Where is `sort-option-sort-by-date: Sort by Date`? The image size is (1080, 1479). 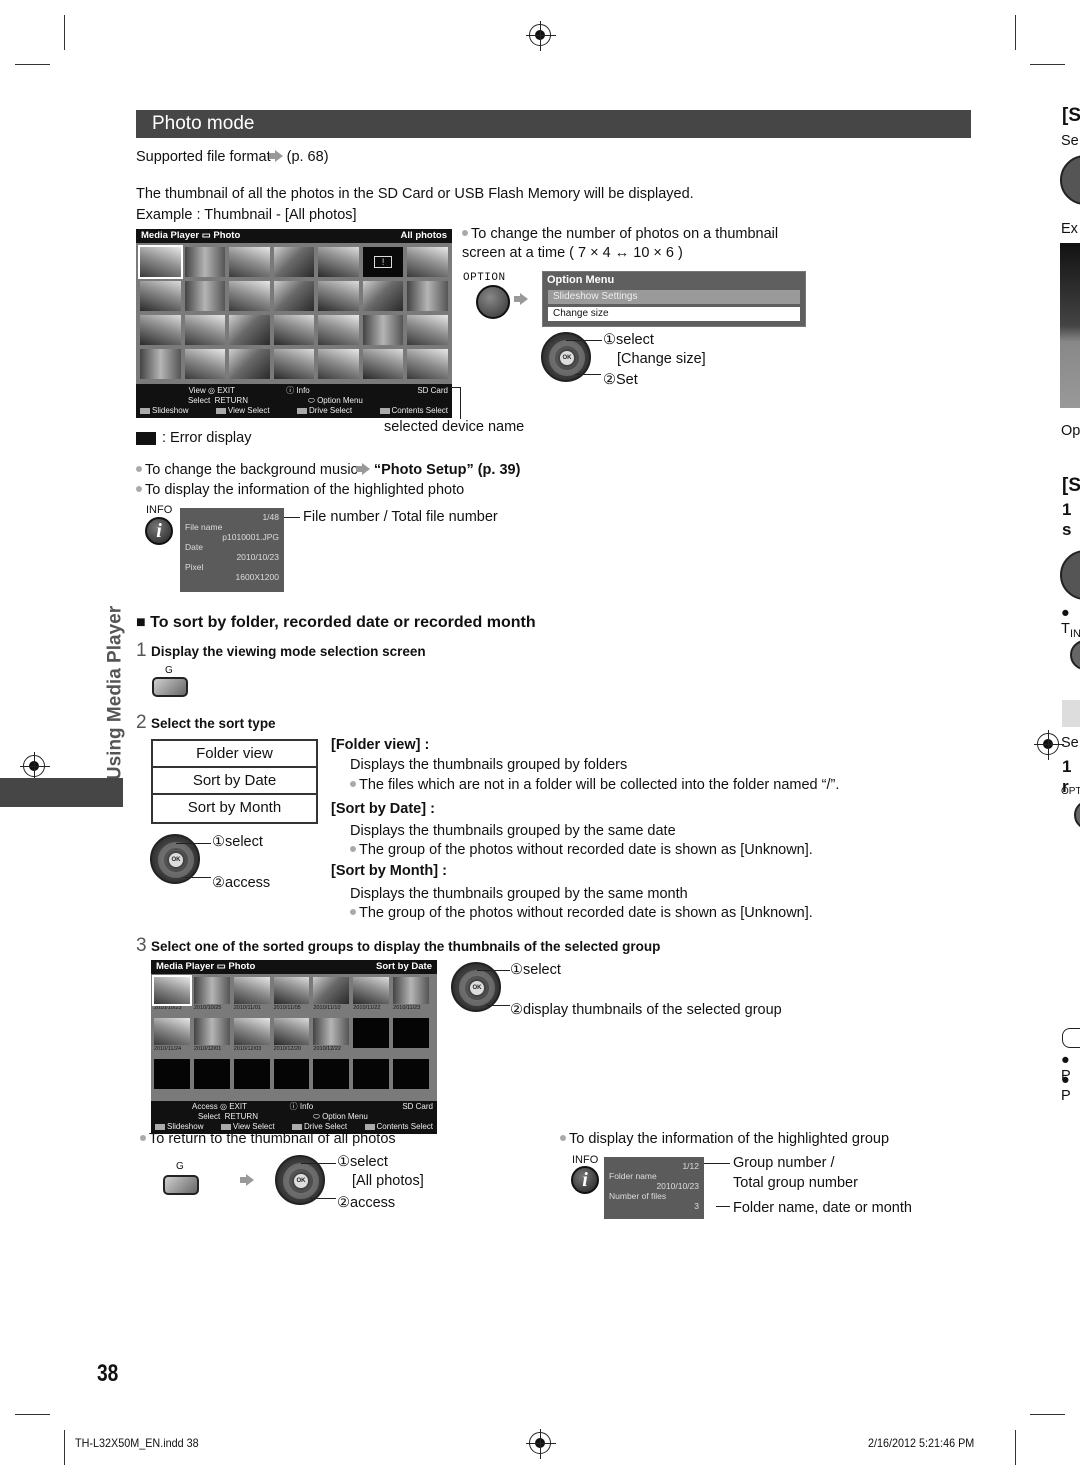
sort-option-sort-by-date: Sort by Date is located at coordinates (234, 781).